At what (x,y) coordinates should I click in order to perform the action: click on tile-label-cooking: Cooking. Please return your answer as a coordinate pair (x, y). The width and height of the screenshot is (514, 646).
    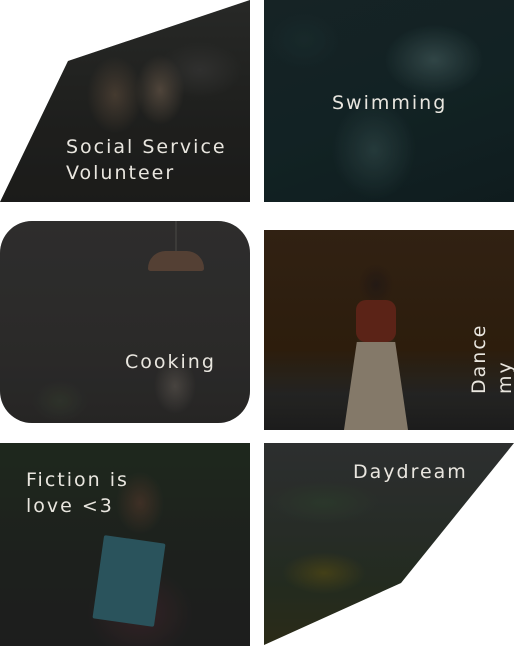
    Looking at the image, I should click on (170, 362).